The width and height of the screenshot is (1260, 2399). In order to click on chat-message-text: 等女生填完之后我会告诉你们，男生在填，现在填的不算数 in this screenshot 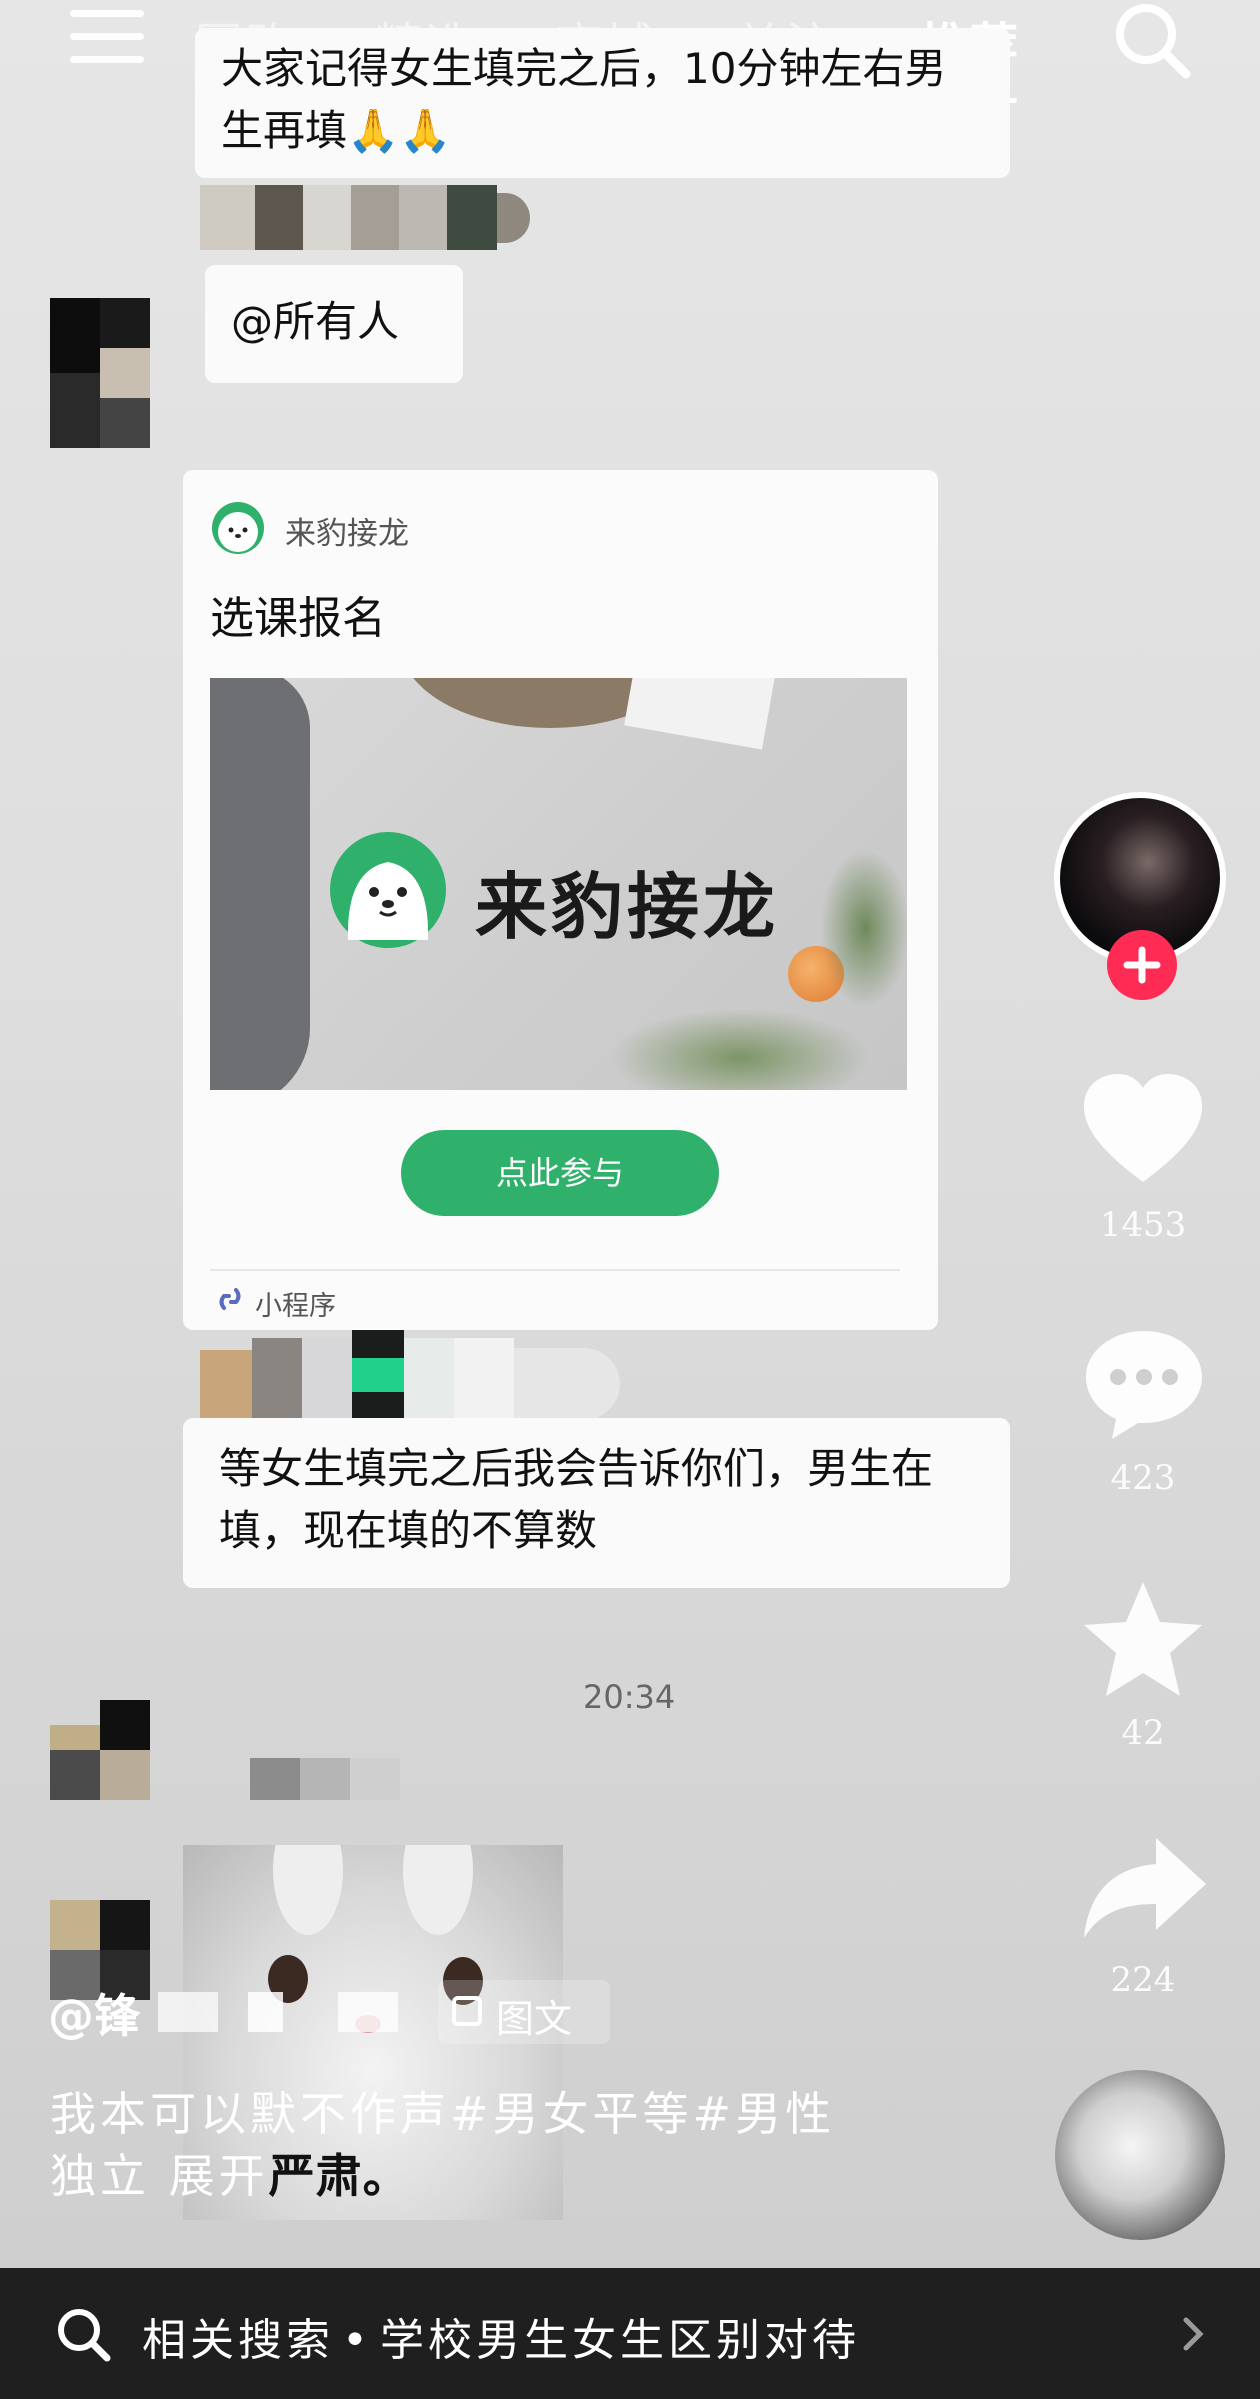, I will do `click(576, 1499)`.